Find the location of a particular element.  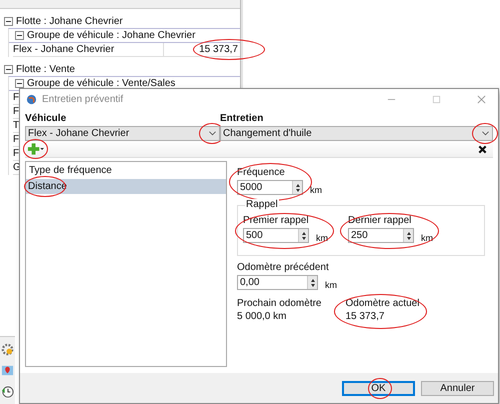

field-label: Odomètre actuel is located at coordinates (383, 304).